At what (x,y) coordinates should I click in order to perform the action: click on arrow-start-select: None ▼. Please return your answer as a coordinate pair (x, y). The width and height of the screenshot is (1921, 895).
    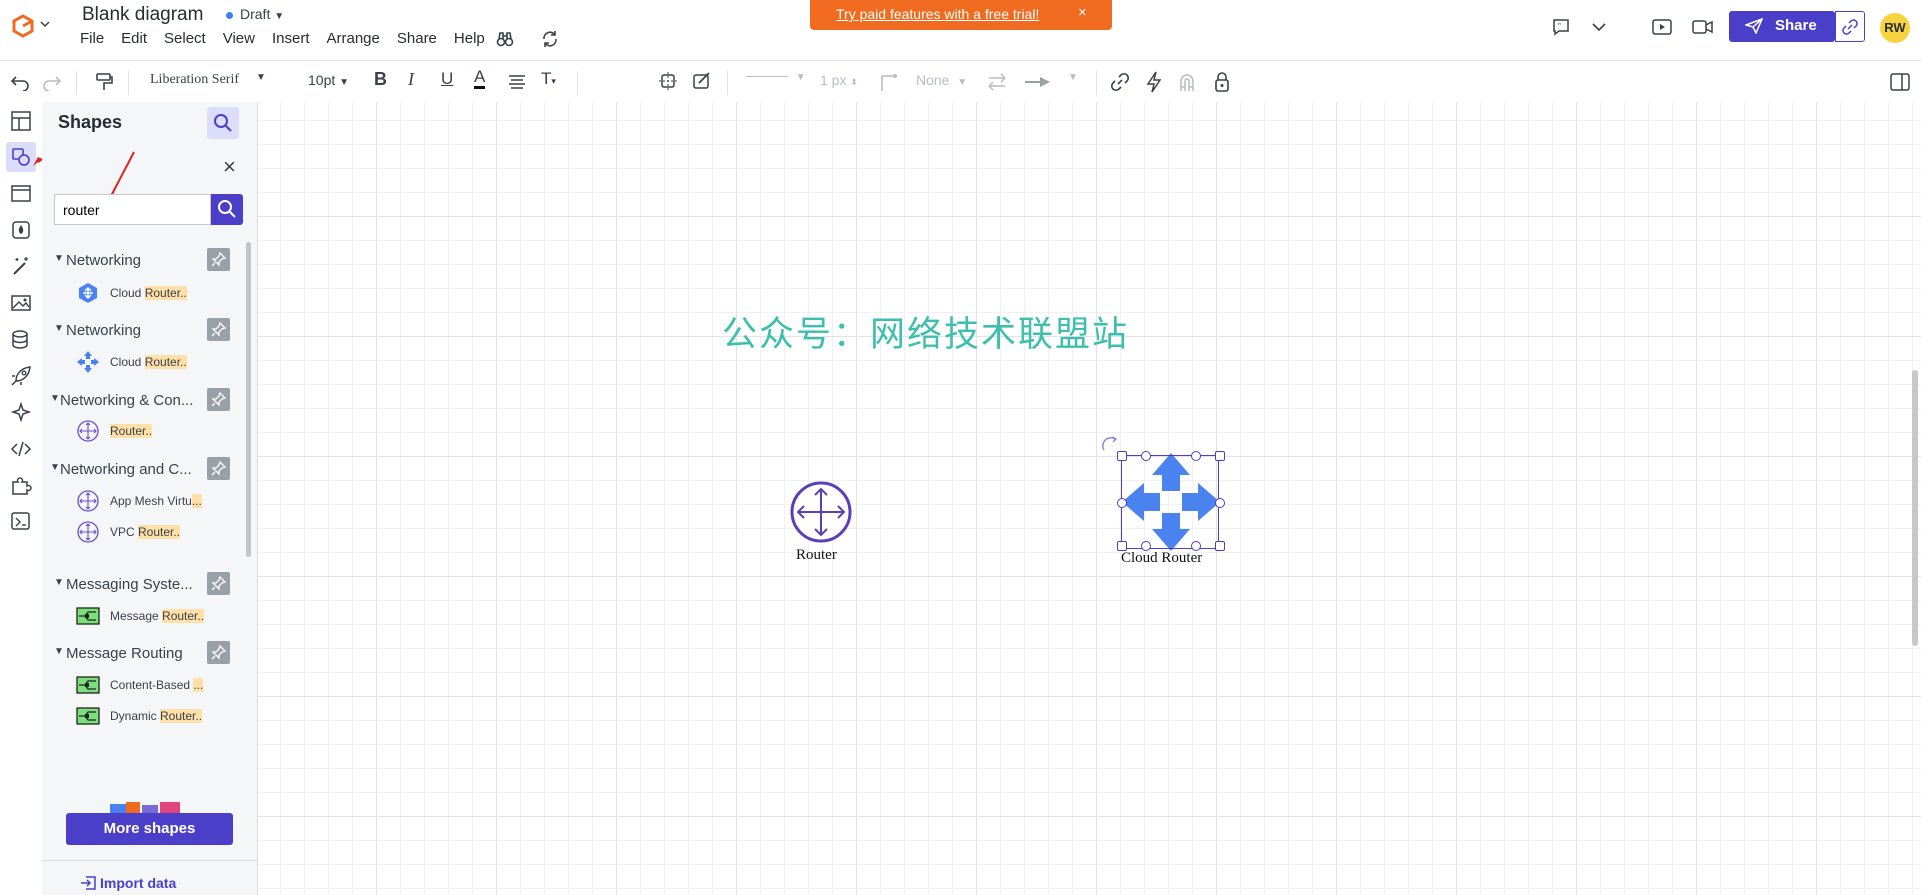
    Looking at the image, I should click on (941, 80).